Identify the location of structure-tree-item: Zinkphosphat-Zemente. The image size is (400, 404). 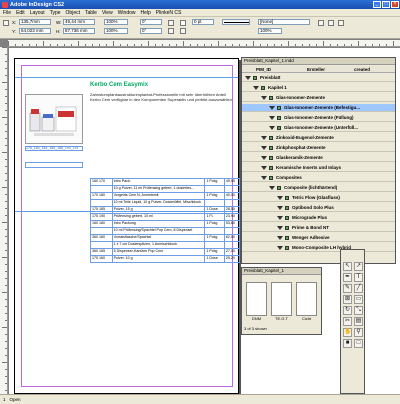
(318, 148).